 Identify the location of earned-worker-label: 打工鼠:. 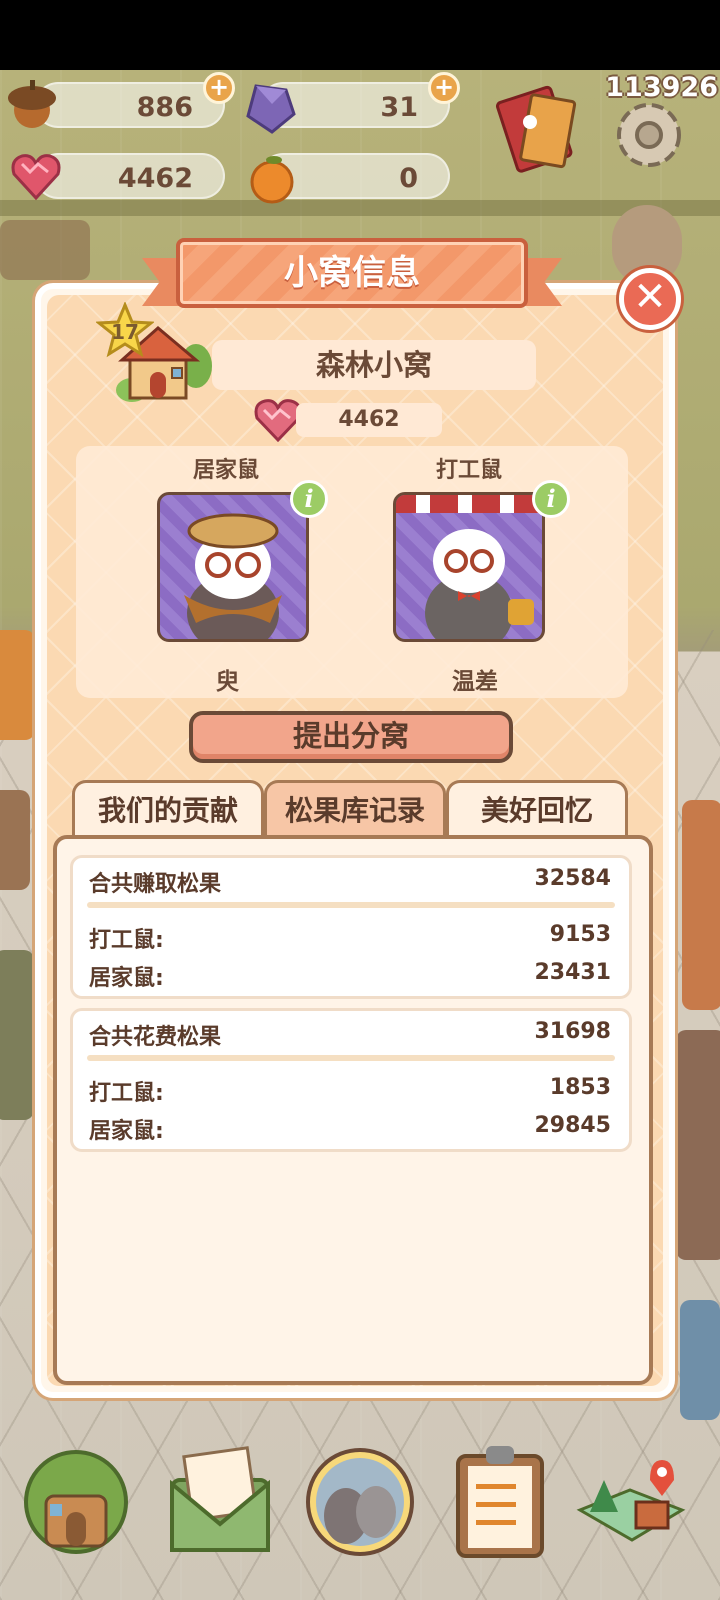
(126, 940).